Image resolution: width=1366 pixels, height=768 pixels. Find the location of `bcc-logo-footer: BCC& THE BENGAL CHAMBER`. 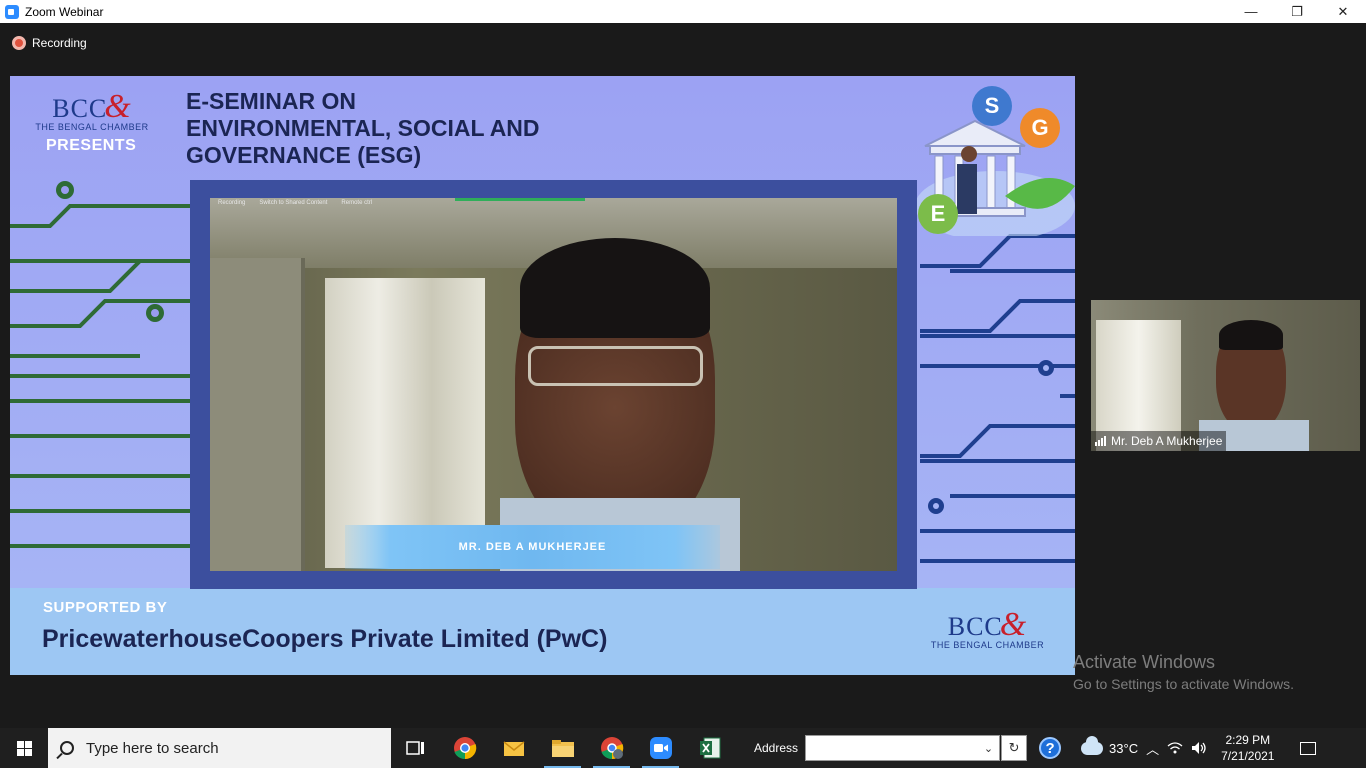

bcc-logo-footer: BCC& THE BENGAL CHAMBER is located at coordinates (987, 628).